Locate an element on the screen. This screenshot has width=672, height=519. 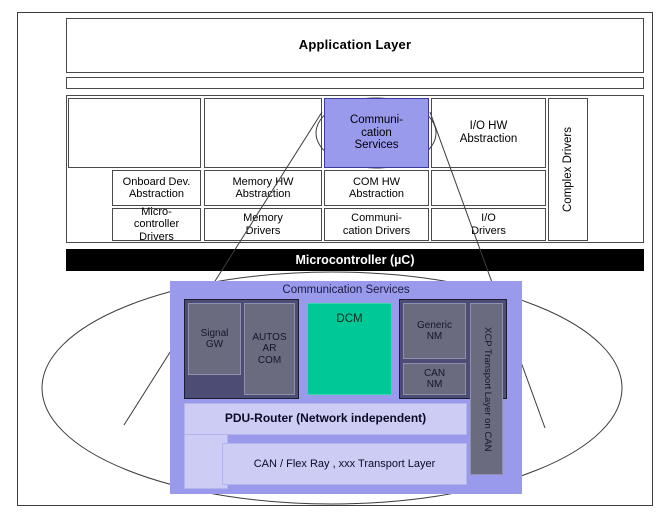
pdu-router-block: PDU-Router (Network independent) is located at coordinates (325, 419).